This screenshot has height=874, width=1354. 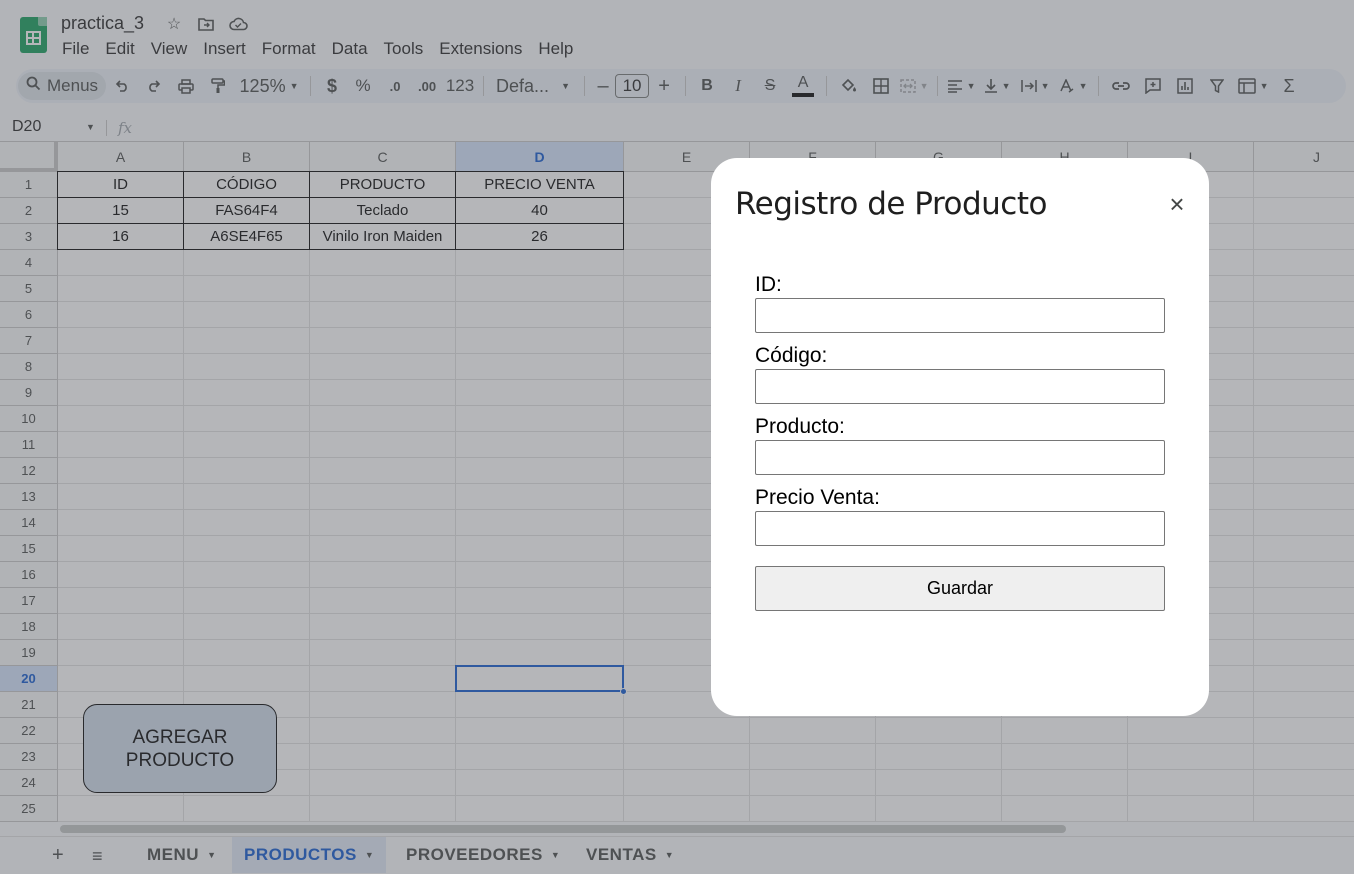 What do you see at coordinates (817, 497) in the screenshot?
I see `precio-venta-label: Precio Venta:` at bounding box center [817, 497].